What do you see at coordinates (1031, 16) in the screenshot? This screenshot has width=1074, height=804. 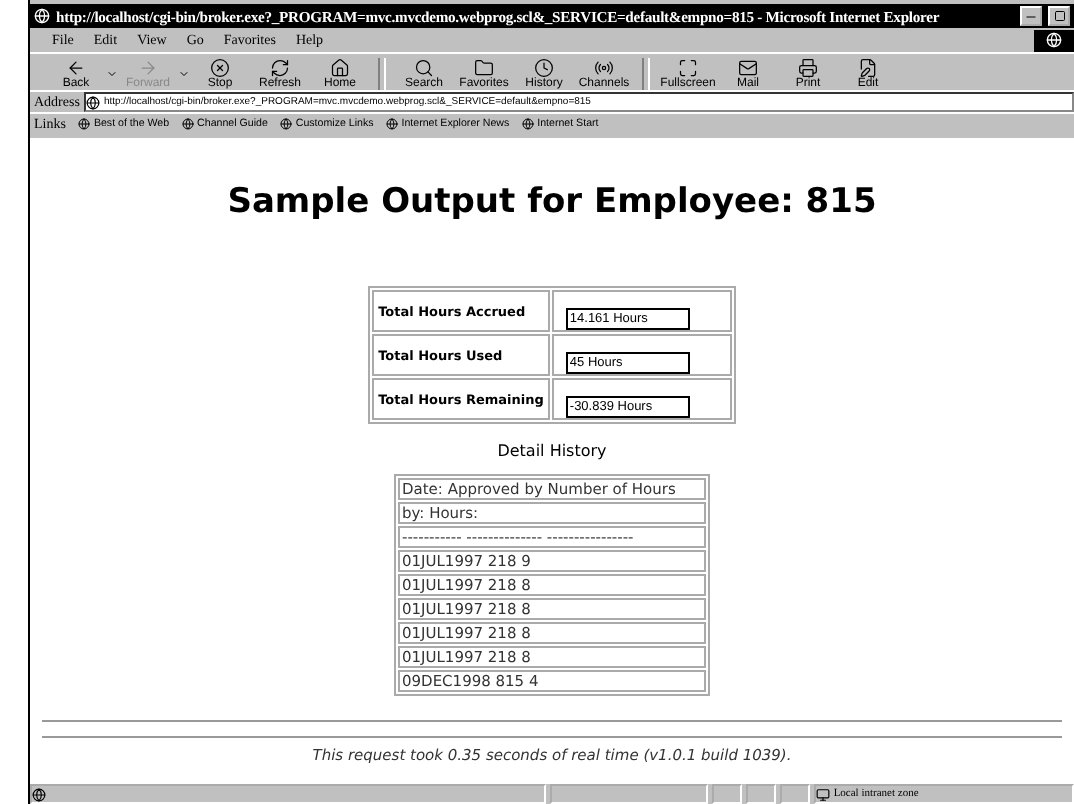 I see `minimize-button` at bounding box center [1031, 16].